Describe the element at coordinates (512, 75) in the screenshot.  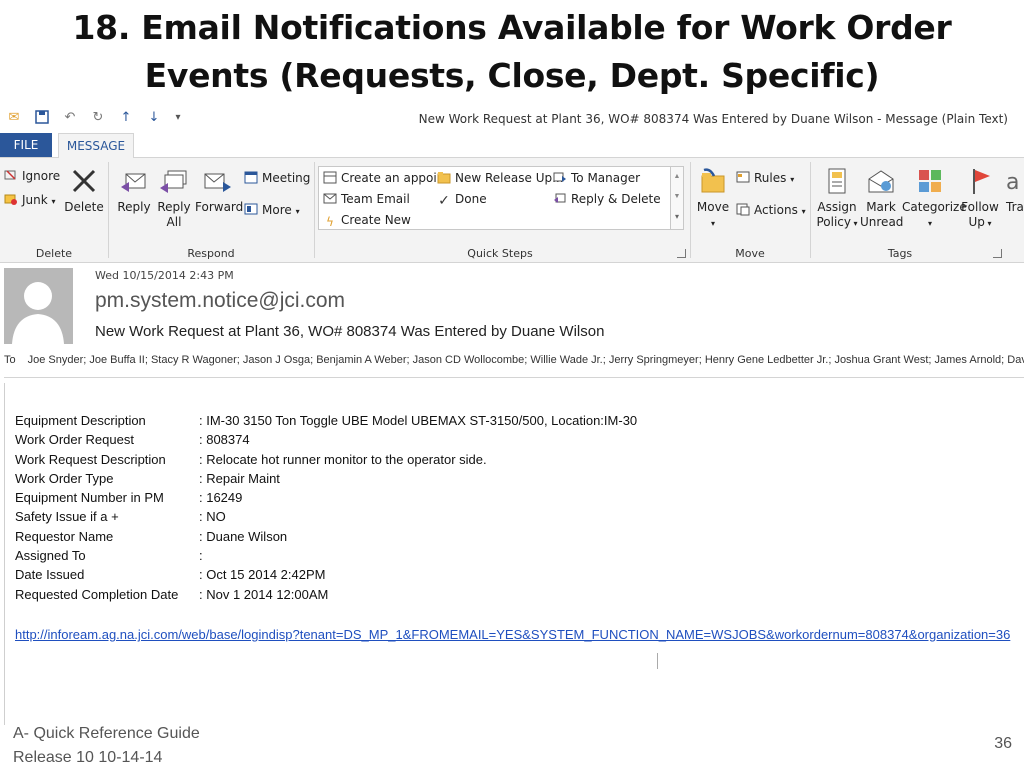
I see `slide-title-line-2: Events (Requests, Close, Dept. Specific)` at that location.